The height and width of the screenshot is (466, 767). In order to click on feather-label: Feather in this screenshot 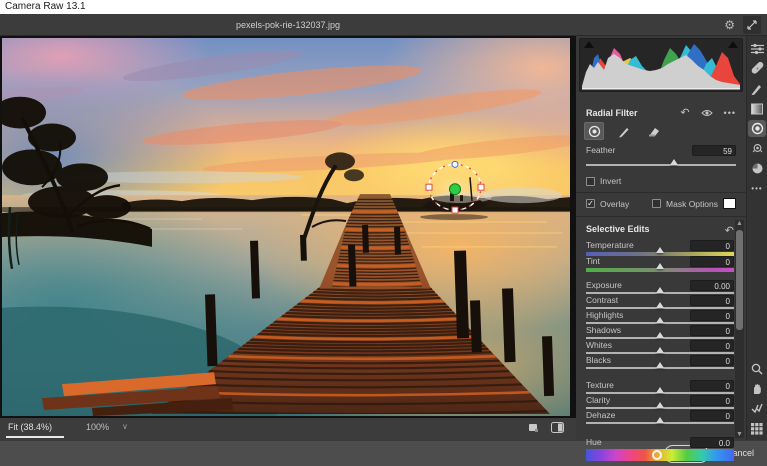, I will do `click(601, 150)`.